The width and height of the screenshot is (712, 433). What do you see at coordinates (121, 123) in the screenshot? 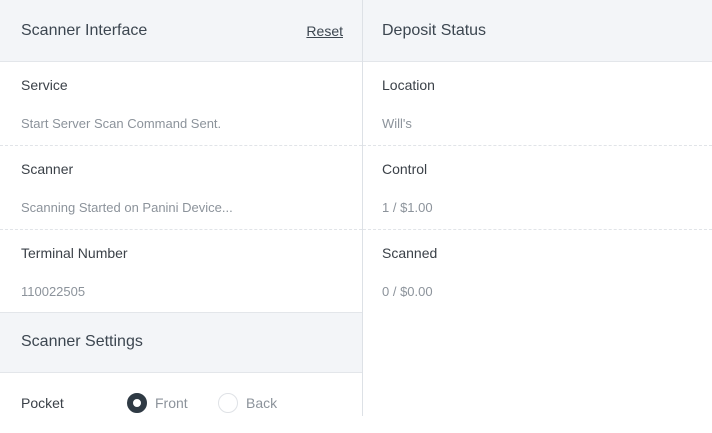
I see `service-value: Start Server Scan Command Sent.` at bounding box center [121, 123].